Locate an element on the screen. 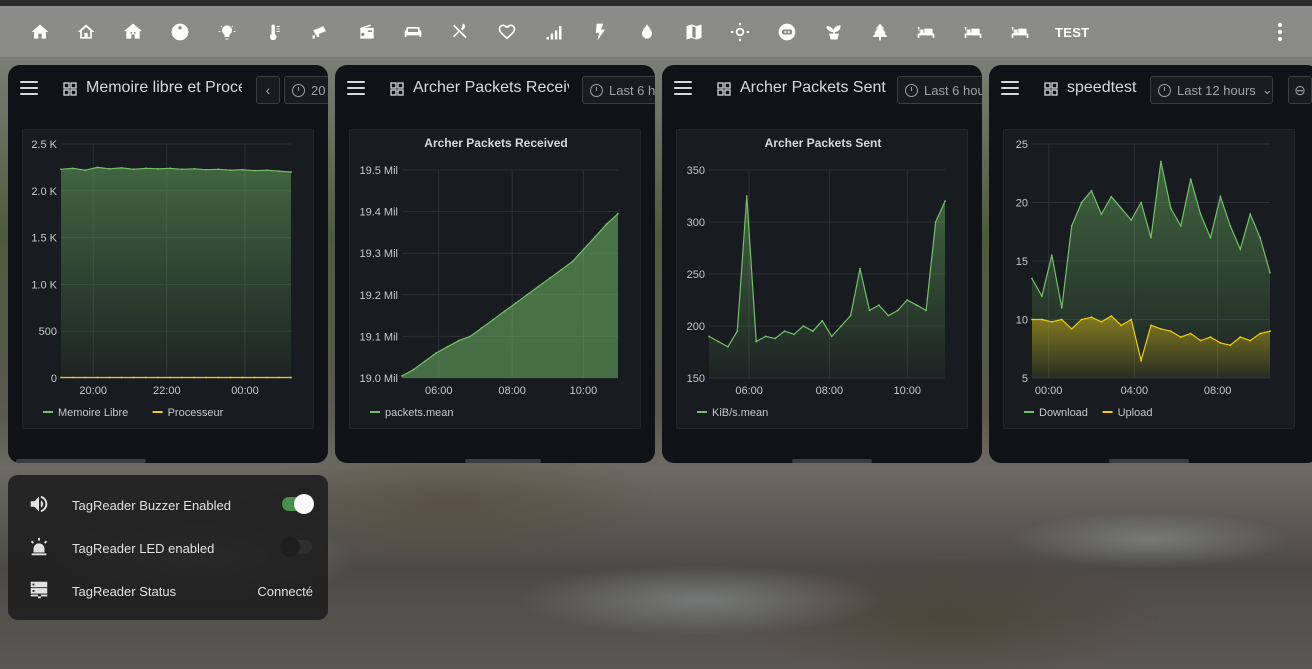 The width and height of the screenshot is (1312, 669). y-tick-label: 350 is located at coordinates (696, 171).